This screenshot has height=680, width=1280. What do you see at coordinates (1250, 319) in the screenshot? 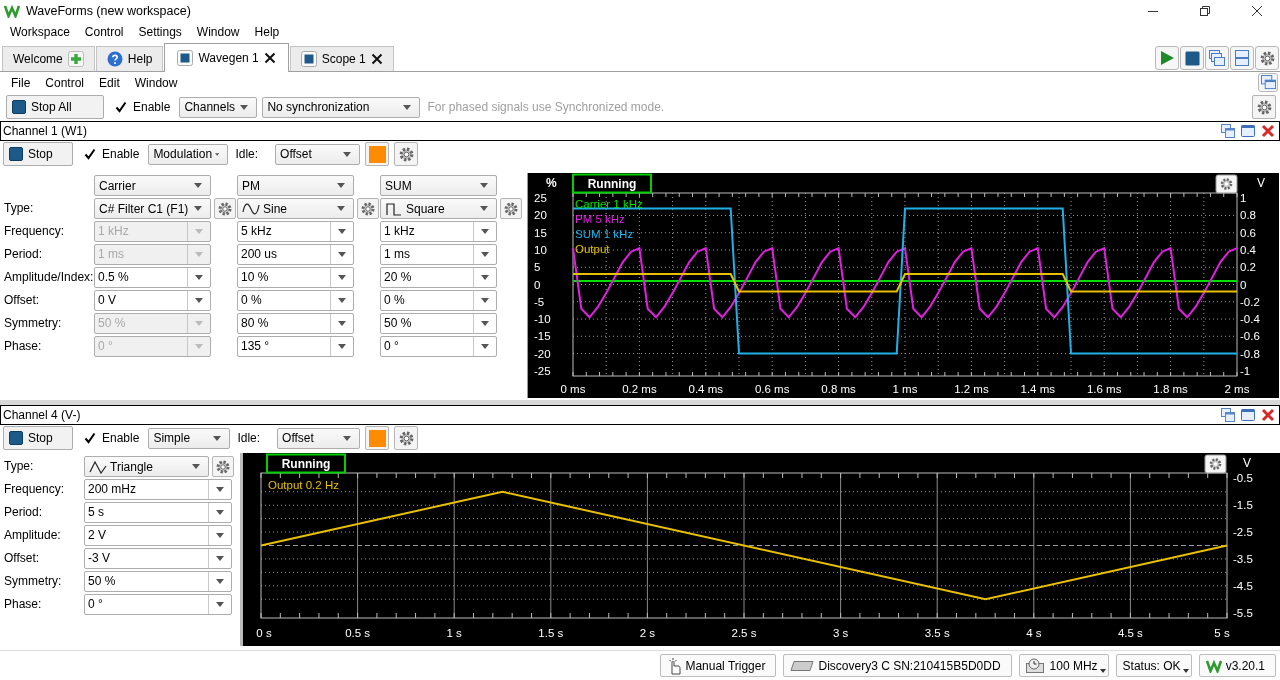
I see `axis-label: -0.4` at bounding box center [1250, 319].